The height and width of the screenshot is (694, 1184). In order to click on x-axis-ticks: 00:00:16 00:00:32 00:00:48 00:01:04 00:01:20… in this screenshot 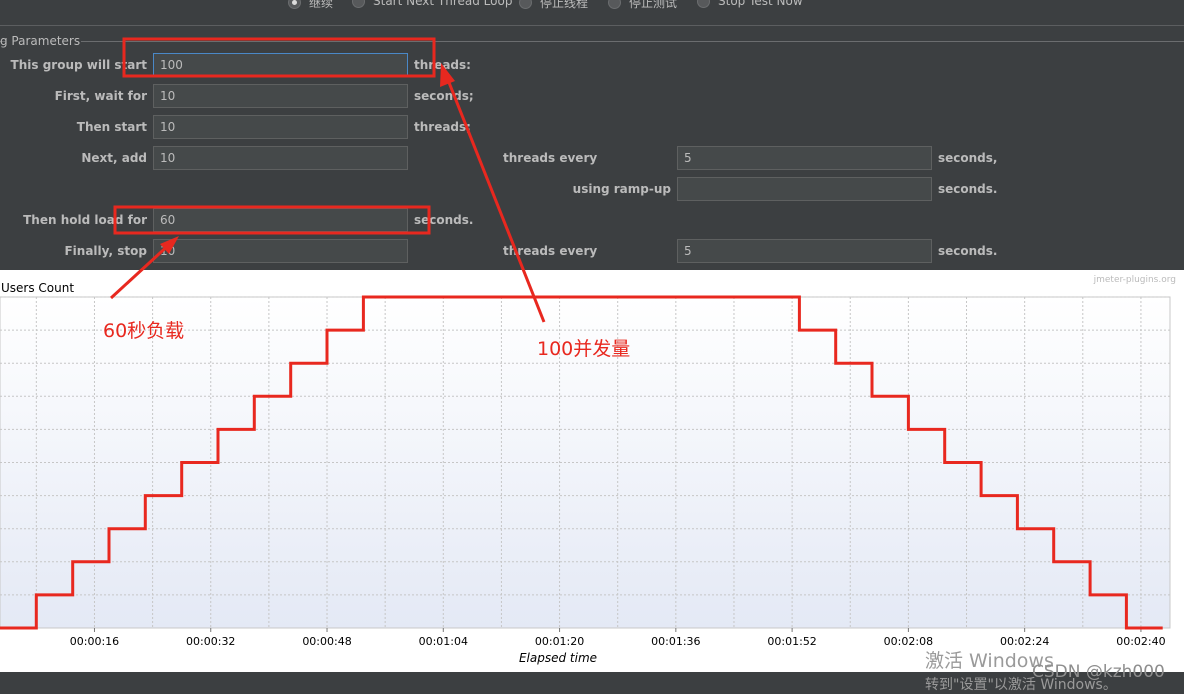, I will do `click(618, 638)`.